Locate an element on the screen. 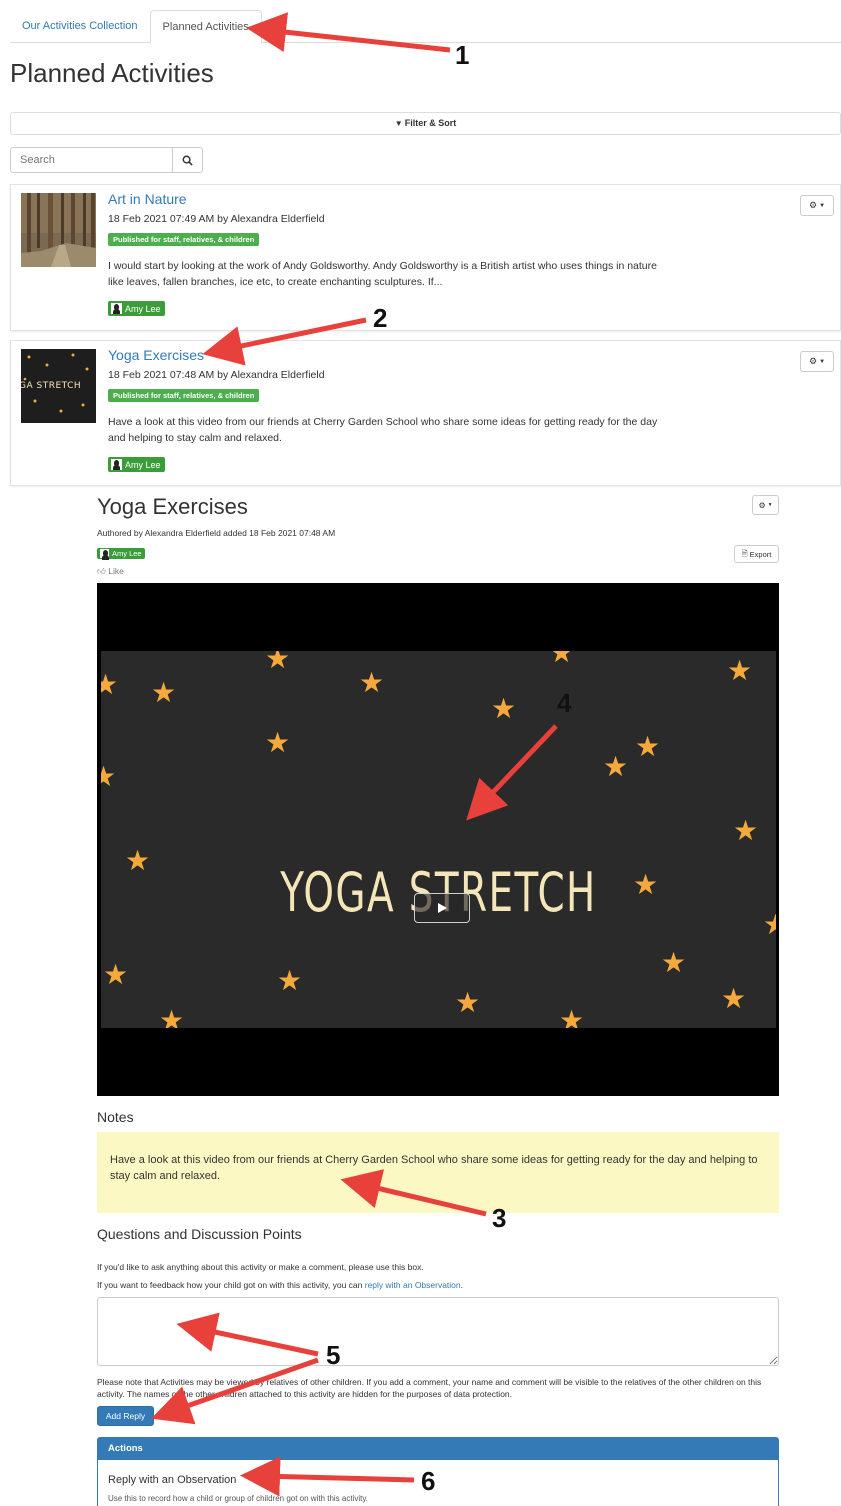  document-icon: 🗎 is located at coordinates (744, 553).